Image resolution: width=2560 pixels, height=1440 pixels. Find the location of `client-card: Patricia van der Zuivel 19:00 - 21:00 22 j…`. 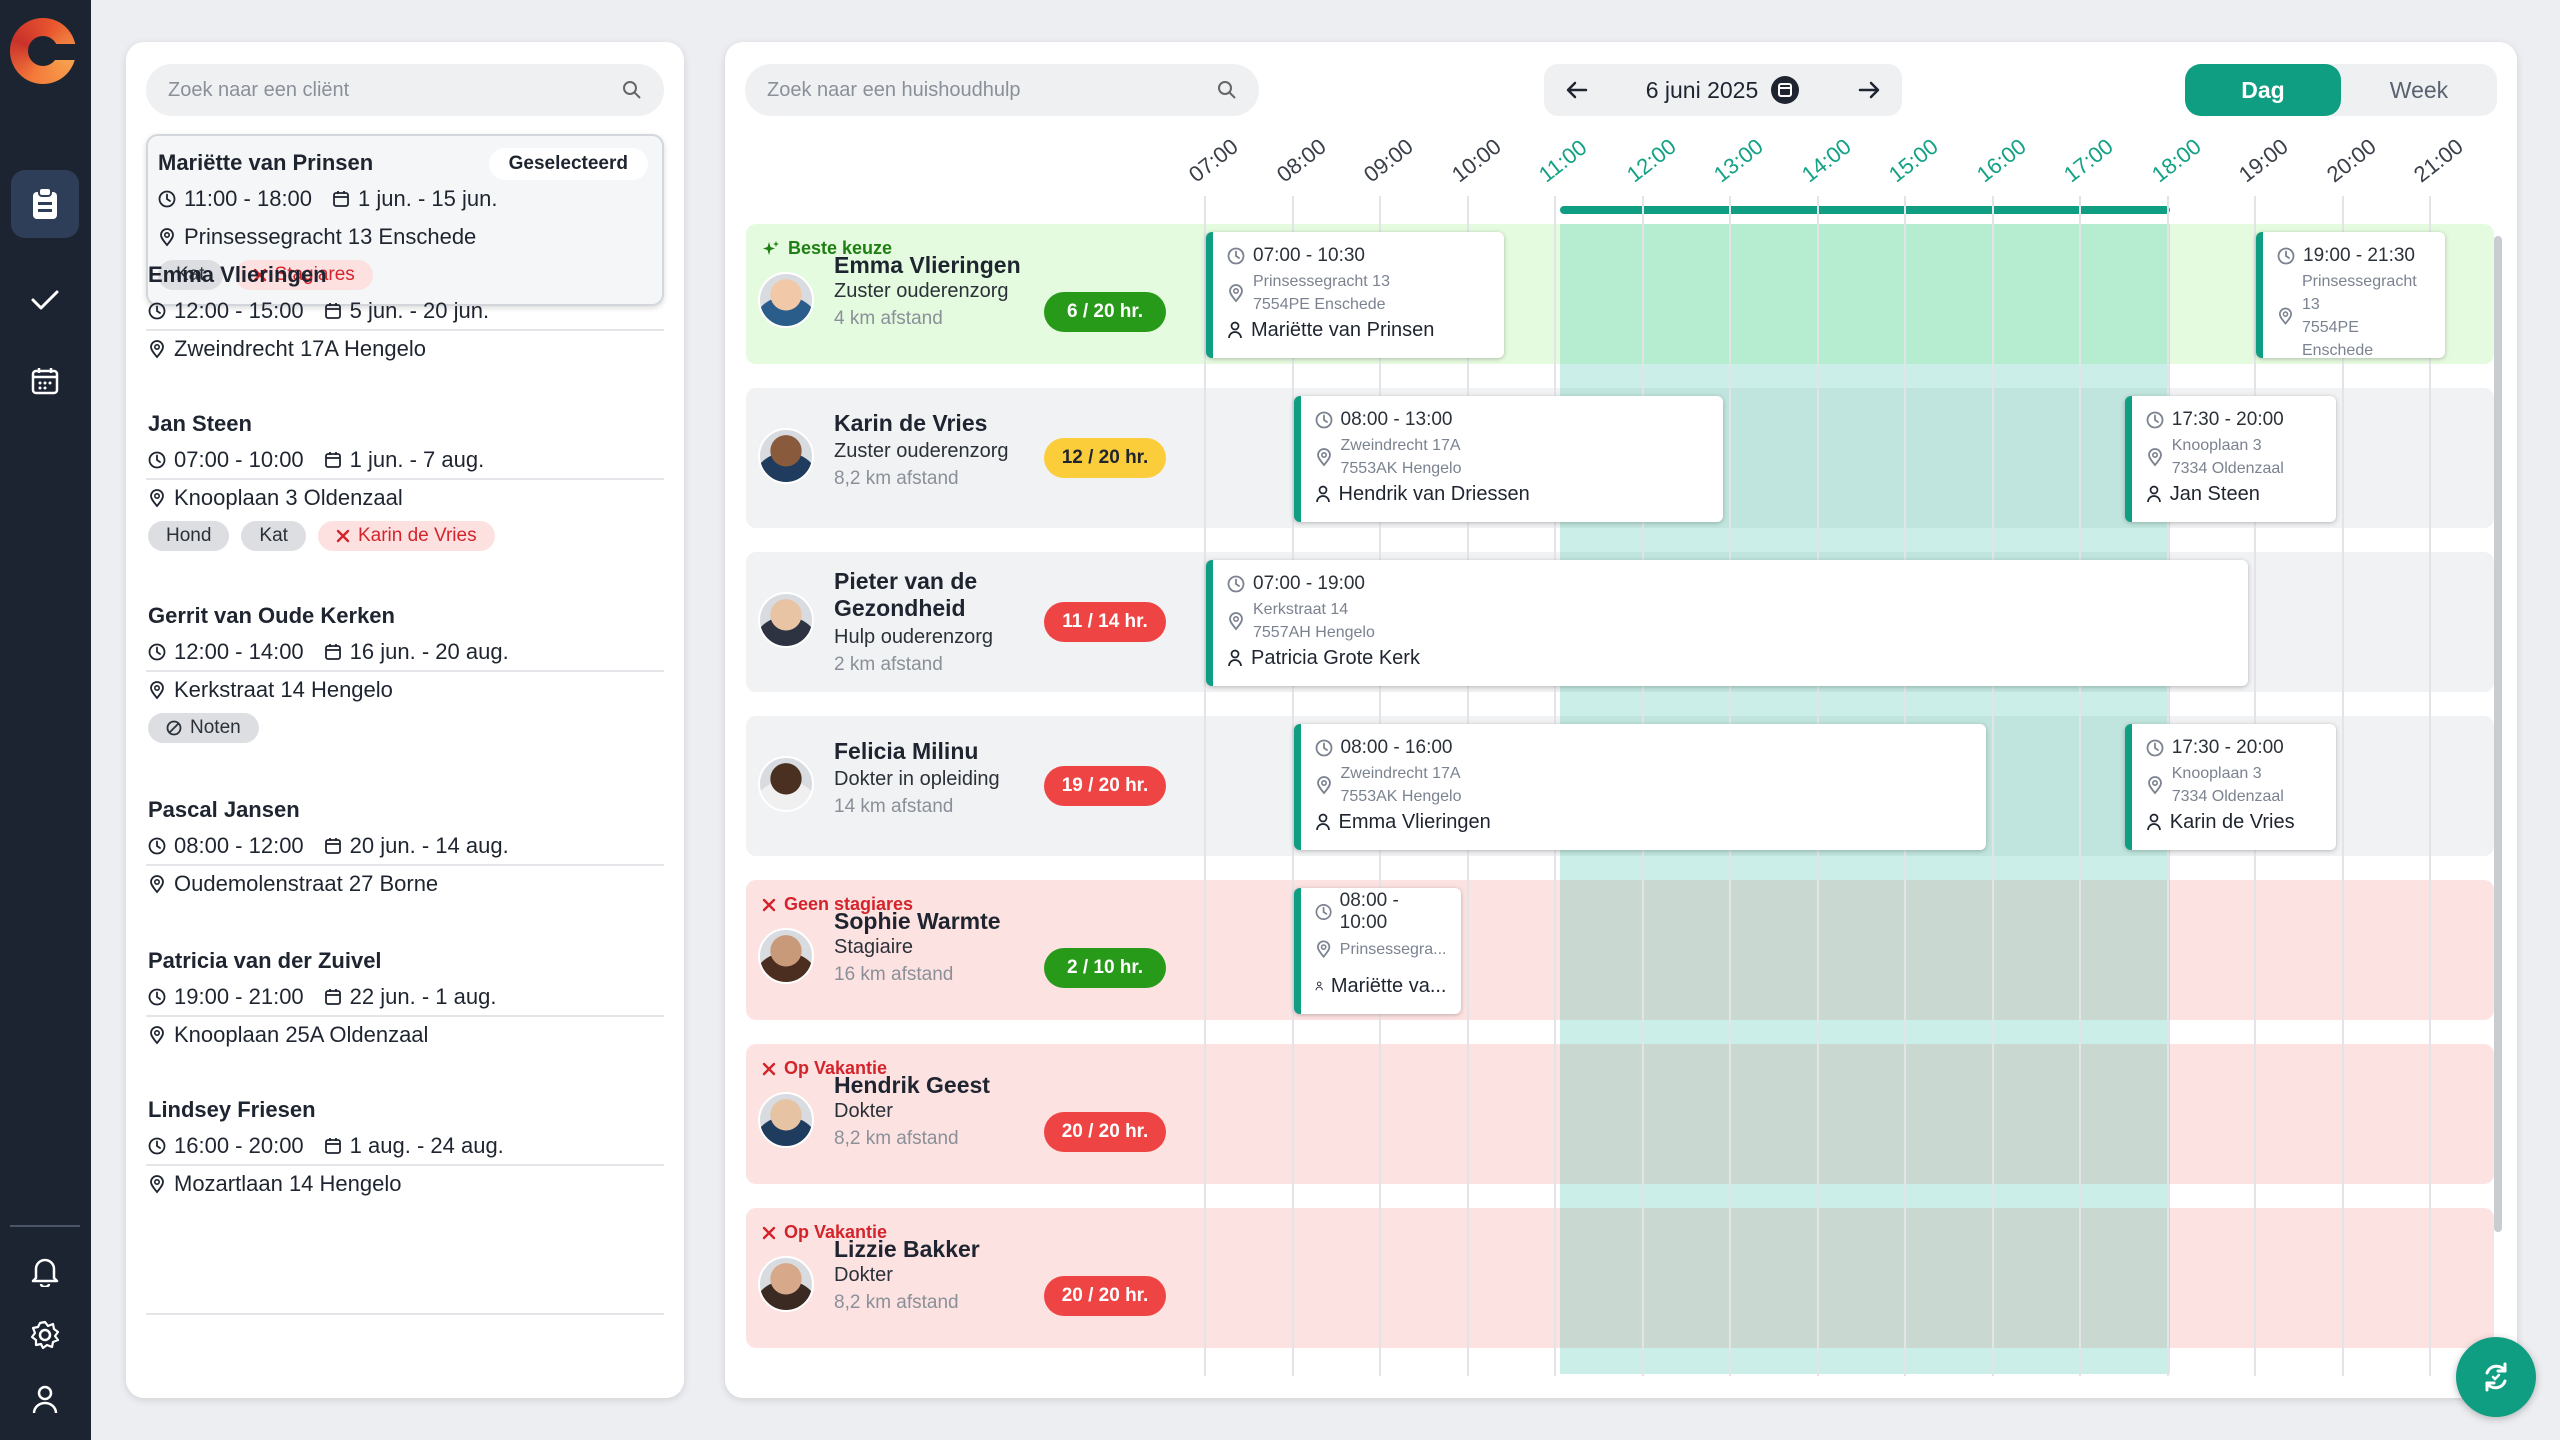

client-card: Patricia van der Zuivel 19:00 - 21:00 22 j… is located at coordinates (405, 1001).